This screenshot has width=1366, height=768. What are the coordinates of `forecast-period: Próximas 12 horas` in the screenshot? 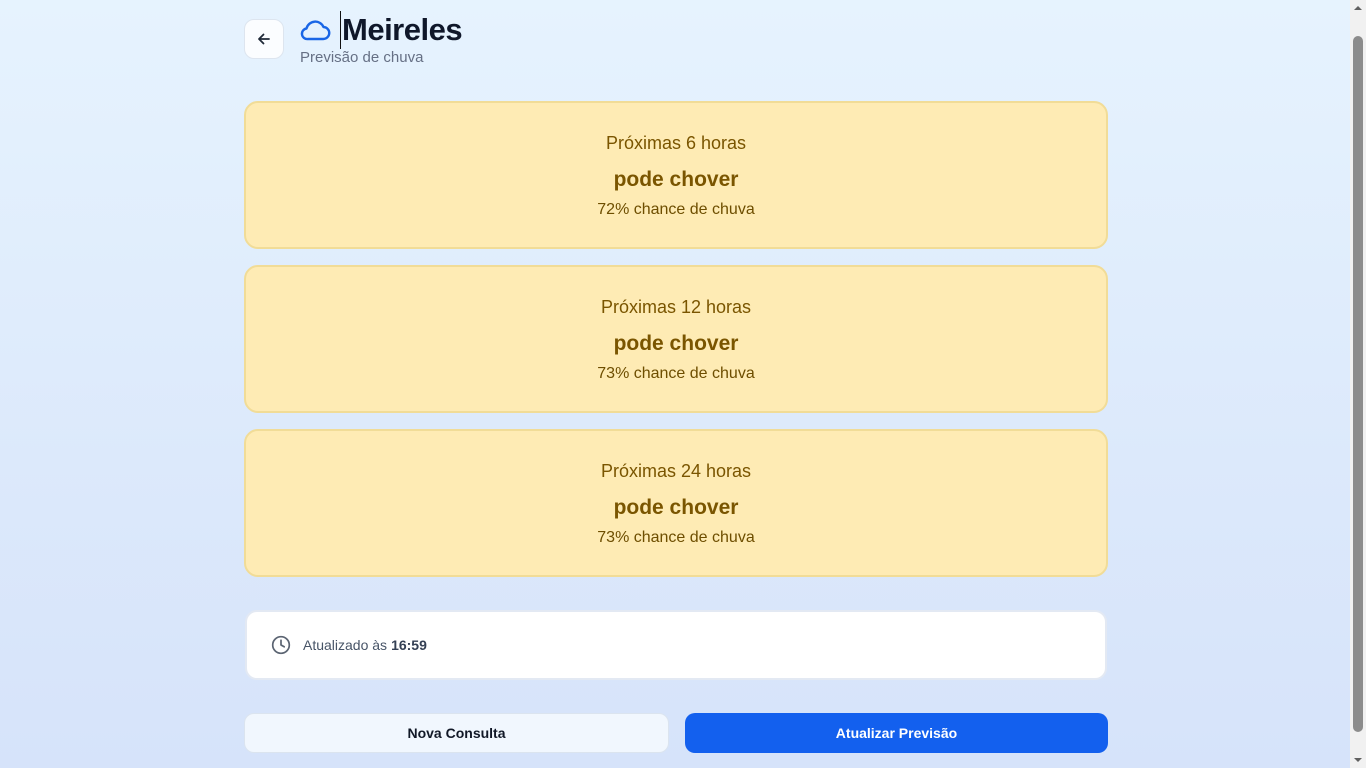 It's located at (676, 307).